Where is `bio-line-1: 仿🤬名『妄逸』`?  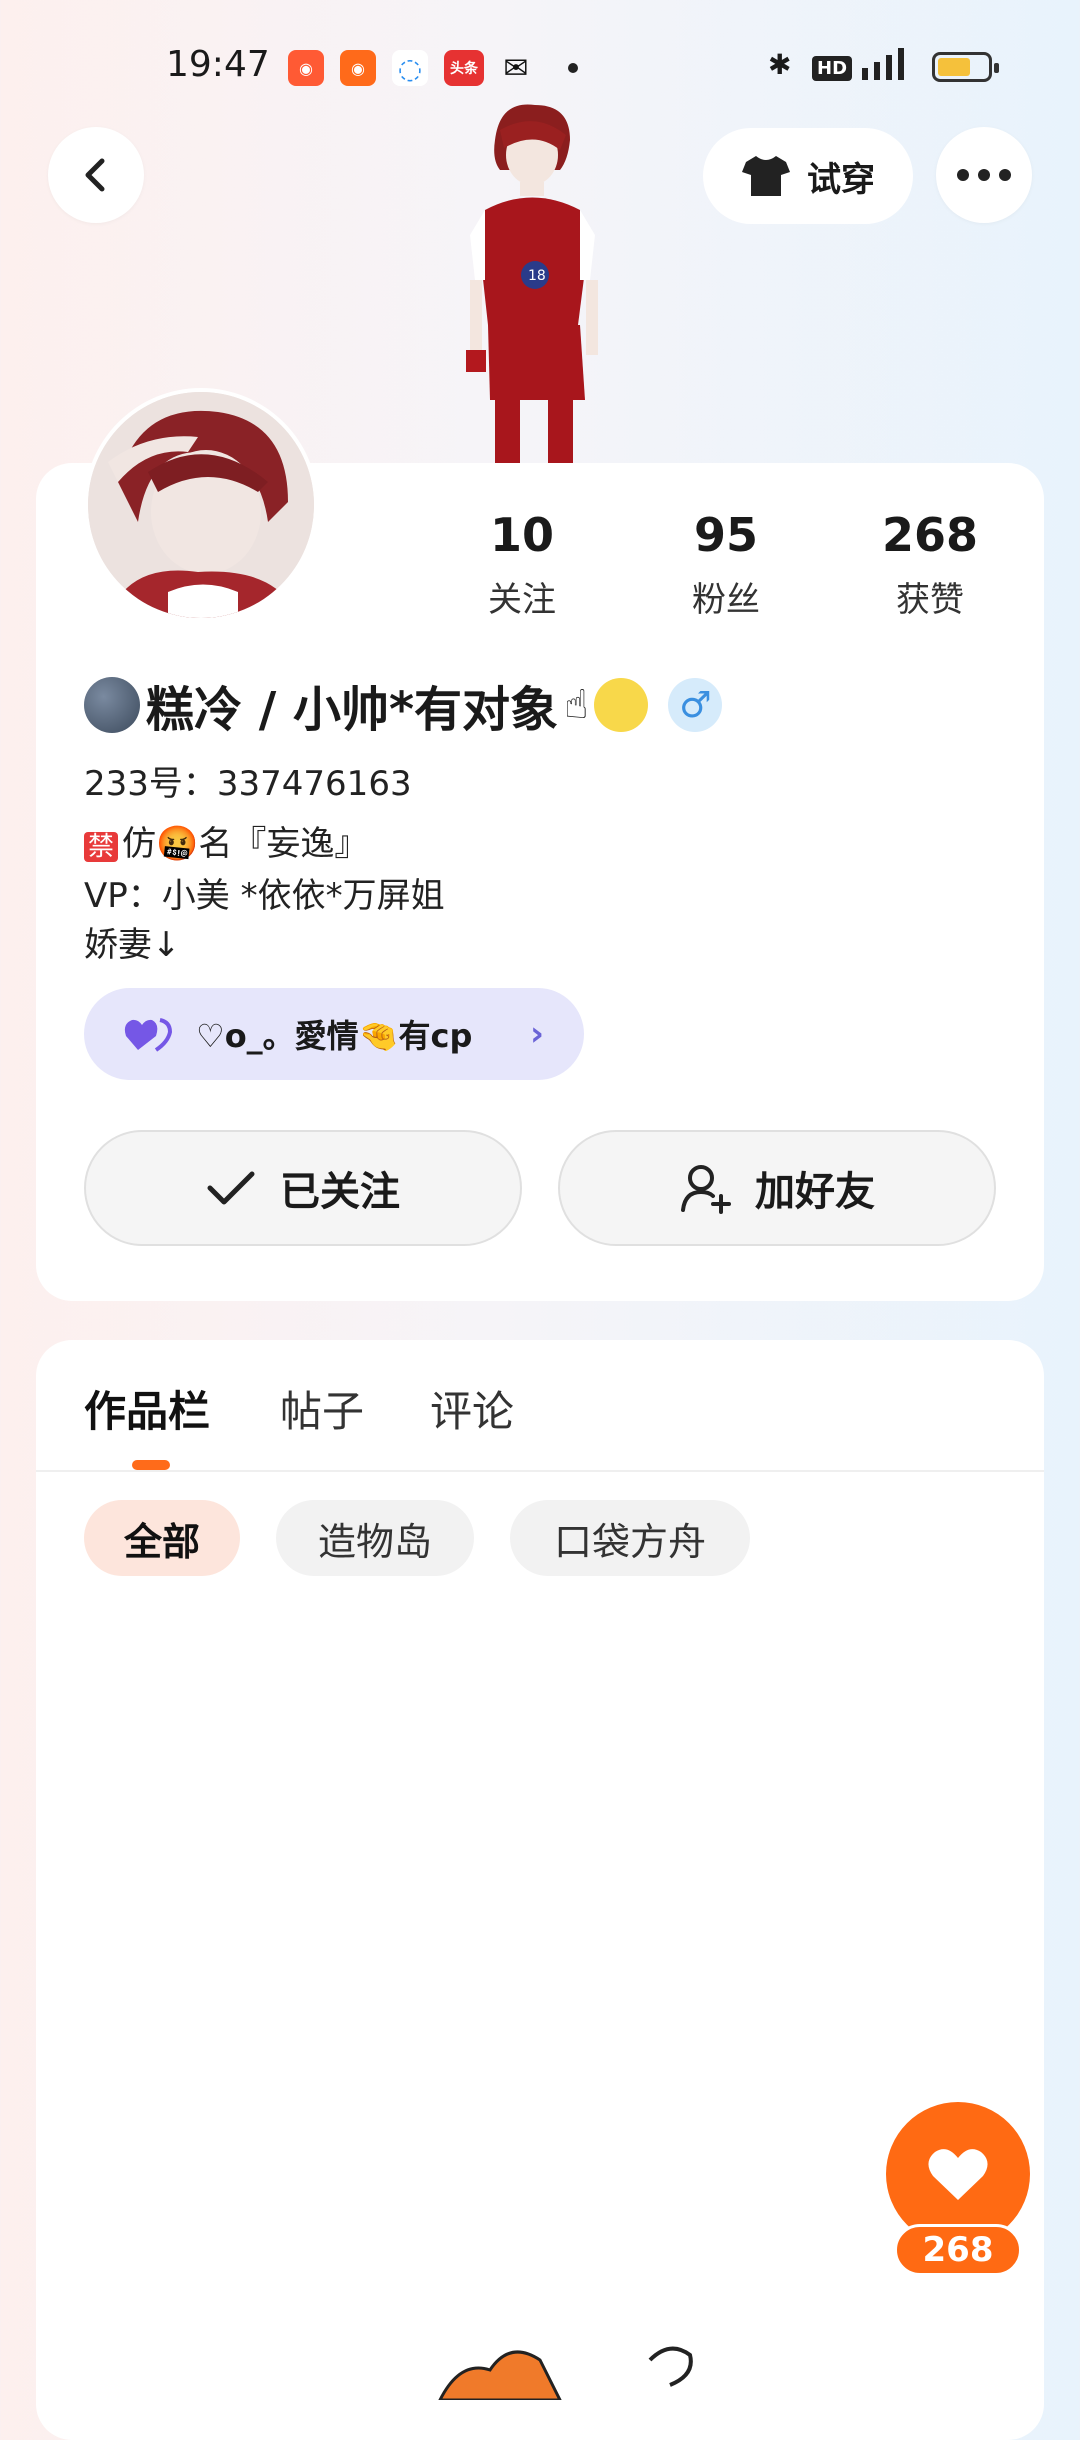
bio-line-1: 仿🤬名『妄逸』 is located at coordinates (245, 844).